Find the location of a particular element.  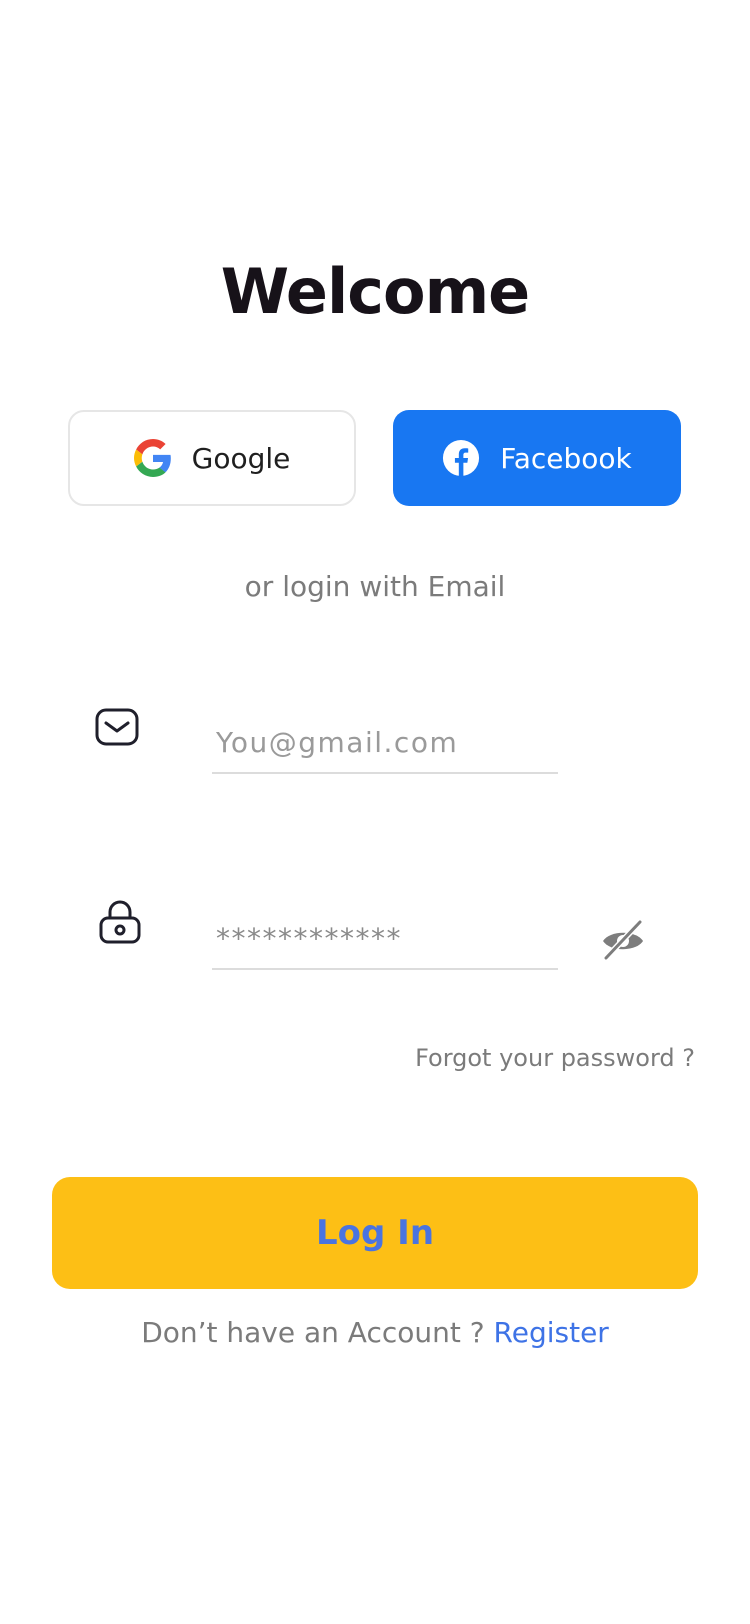

facebook-login-button: Facebook is located at coordinates (537, 458).